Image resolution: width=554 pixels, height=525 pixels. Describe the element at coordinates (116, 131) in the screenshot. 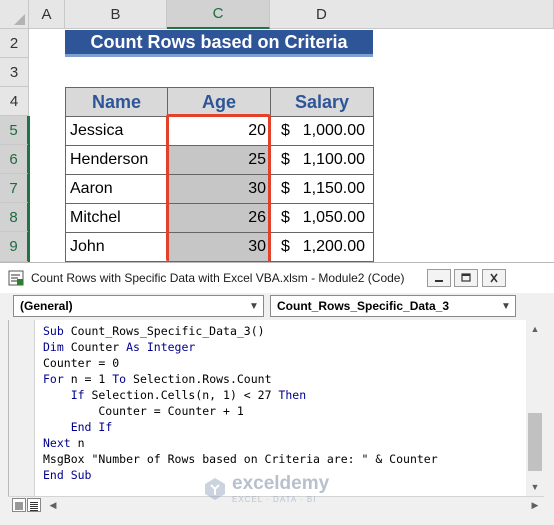

I see `cell-name: Jessica` at that location.